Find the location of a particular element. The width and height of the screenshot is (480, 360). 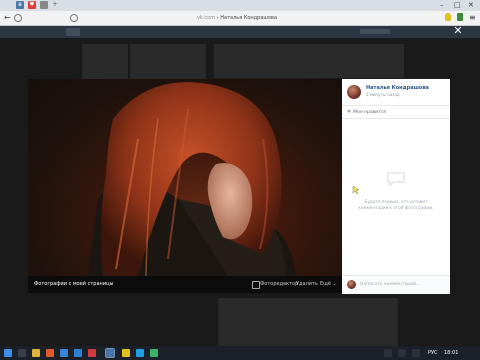

more-button: Ещё ⌄ is located at coordinates (328, 284).